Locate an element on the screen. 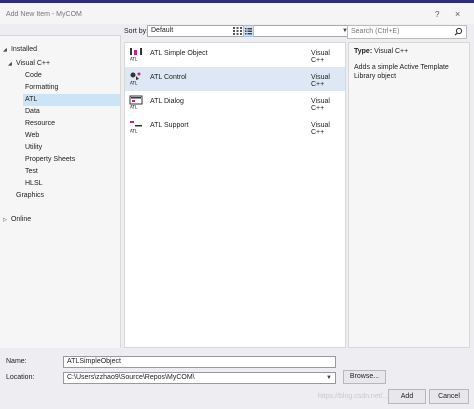 Image resolution: width=474 pixels, height=409 pixels. tree-item-data: Data is located at coordinates (32, 112).